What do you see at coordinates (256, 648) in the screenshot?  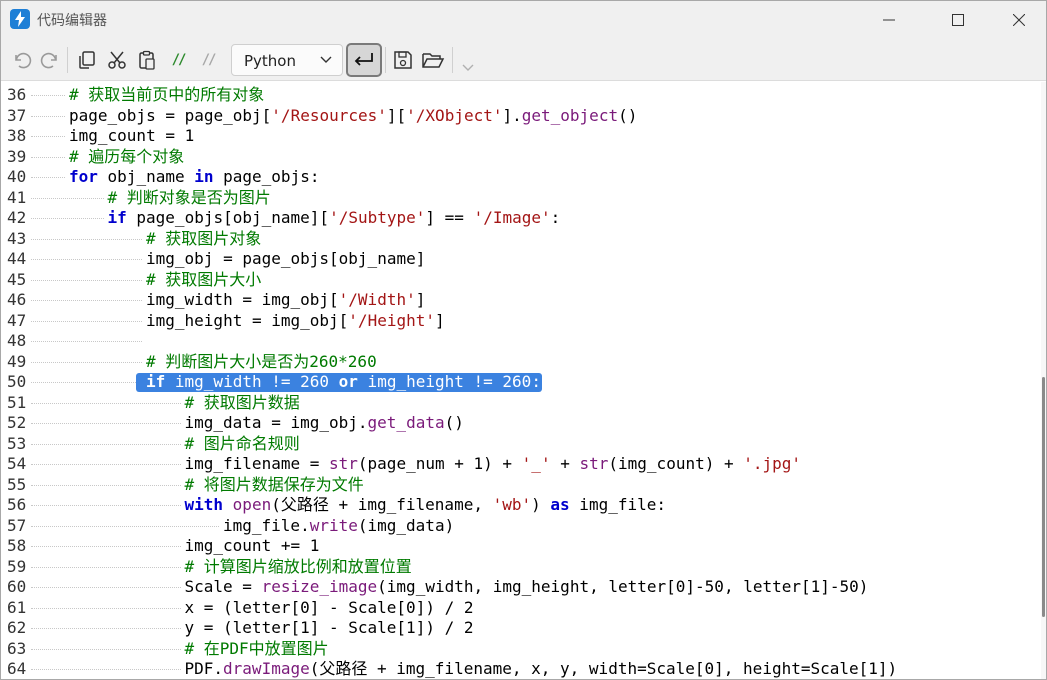 I see `code-token: # 在PDF中放置图片` at bounding box center [256, 648].